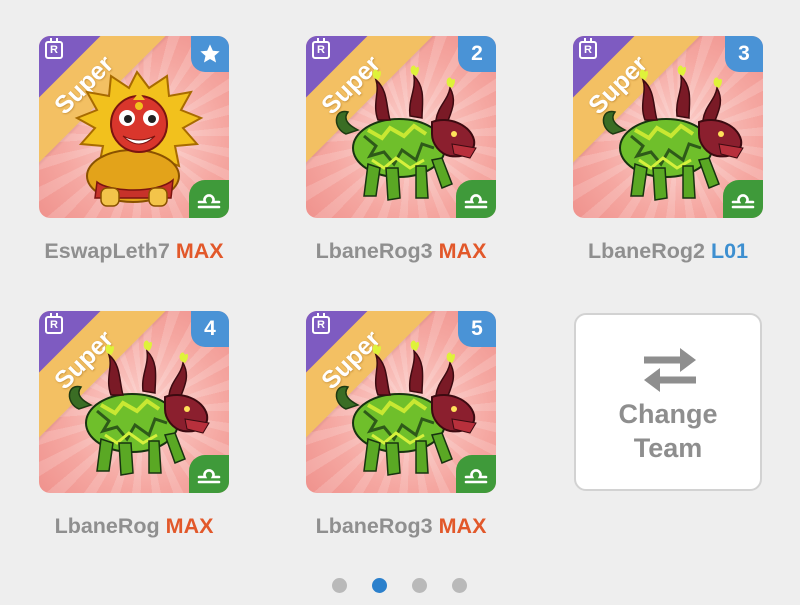 The image size is (800, 605). I want to click on monster-card: Super R 5, so click(401, 402).